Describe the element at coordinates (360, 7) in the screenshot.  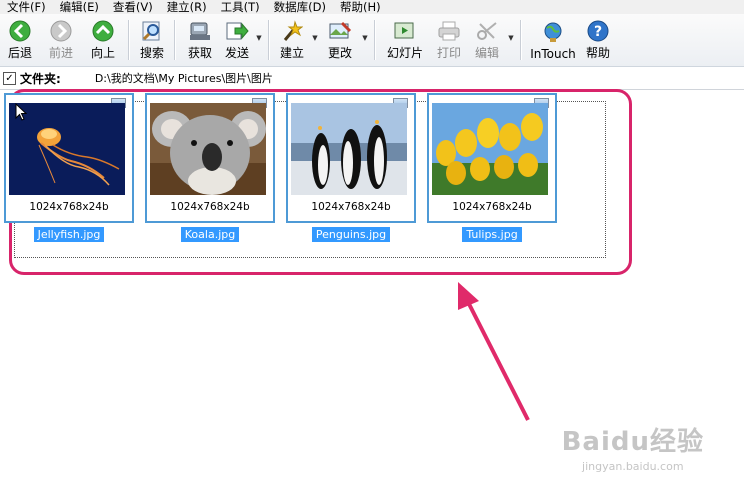
I see `menu-help: 帮助(H)` at that location.